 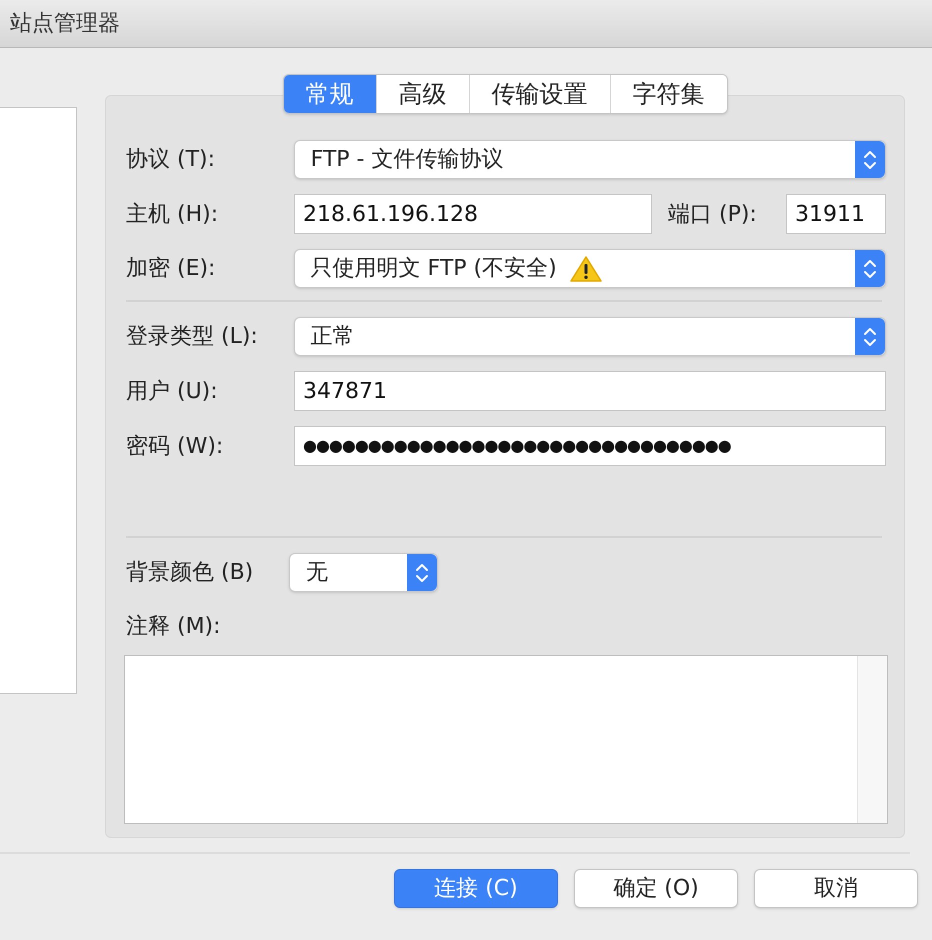 I want to click on tab: 传输设置, so click(x=539, y=94).